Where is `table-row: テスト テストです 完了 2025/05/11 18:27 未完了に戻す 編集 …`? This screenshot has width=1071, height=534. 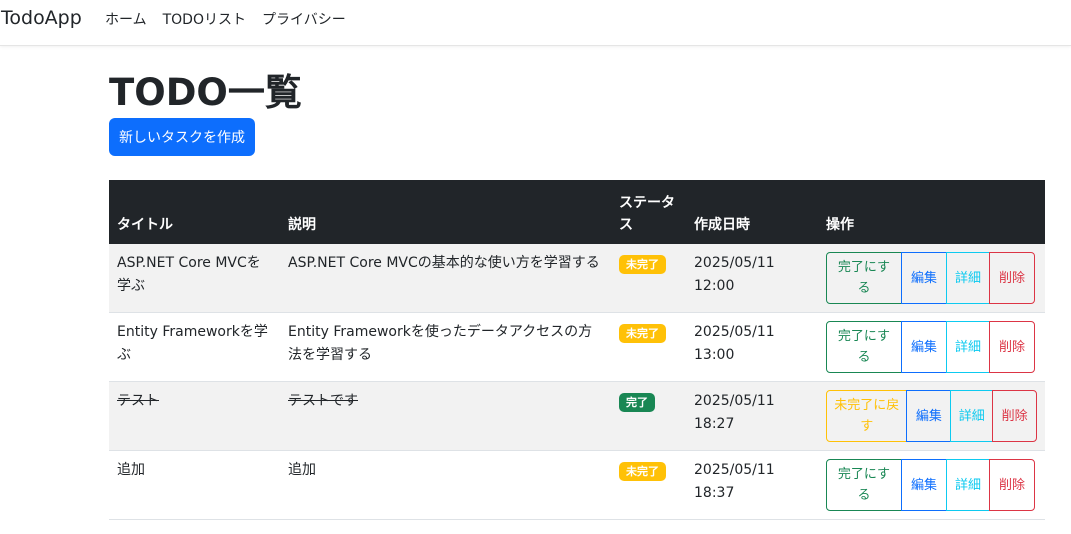
table-row: テスト テストです 完了 2025/05/11 18:27 未完了に戻す 編集 … is located at coordinates (577, 416).